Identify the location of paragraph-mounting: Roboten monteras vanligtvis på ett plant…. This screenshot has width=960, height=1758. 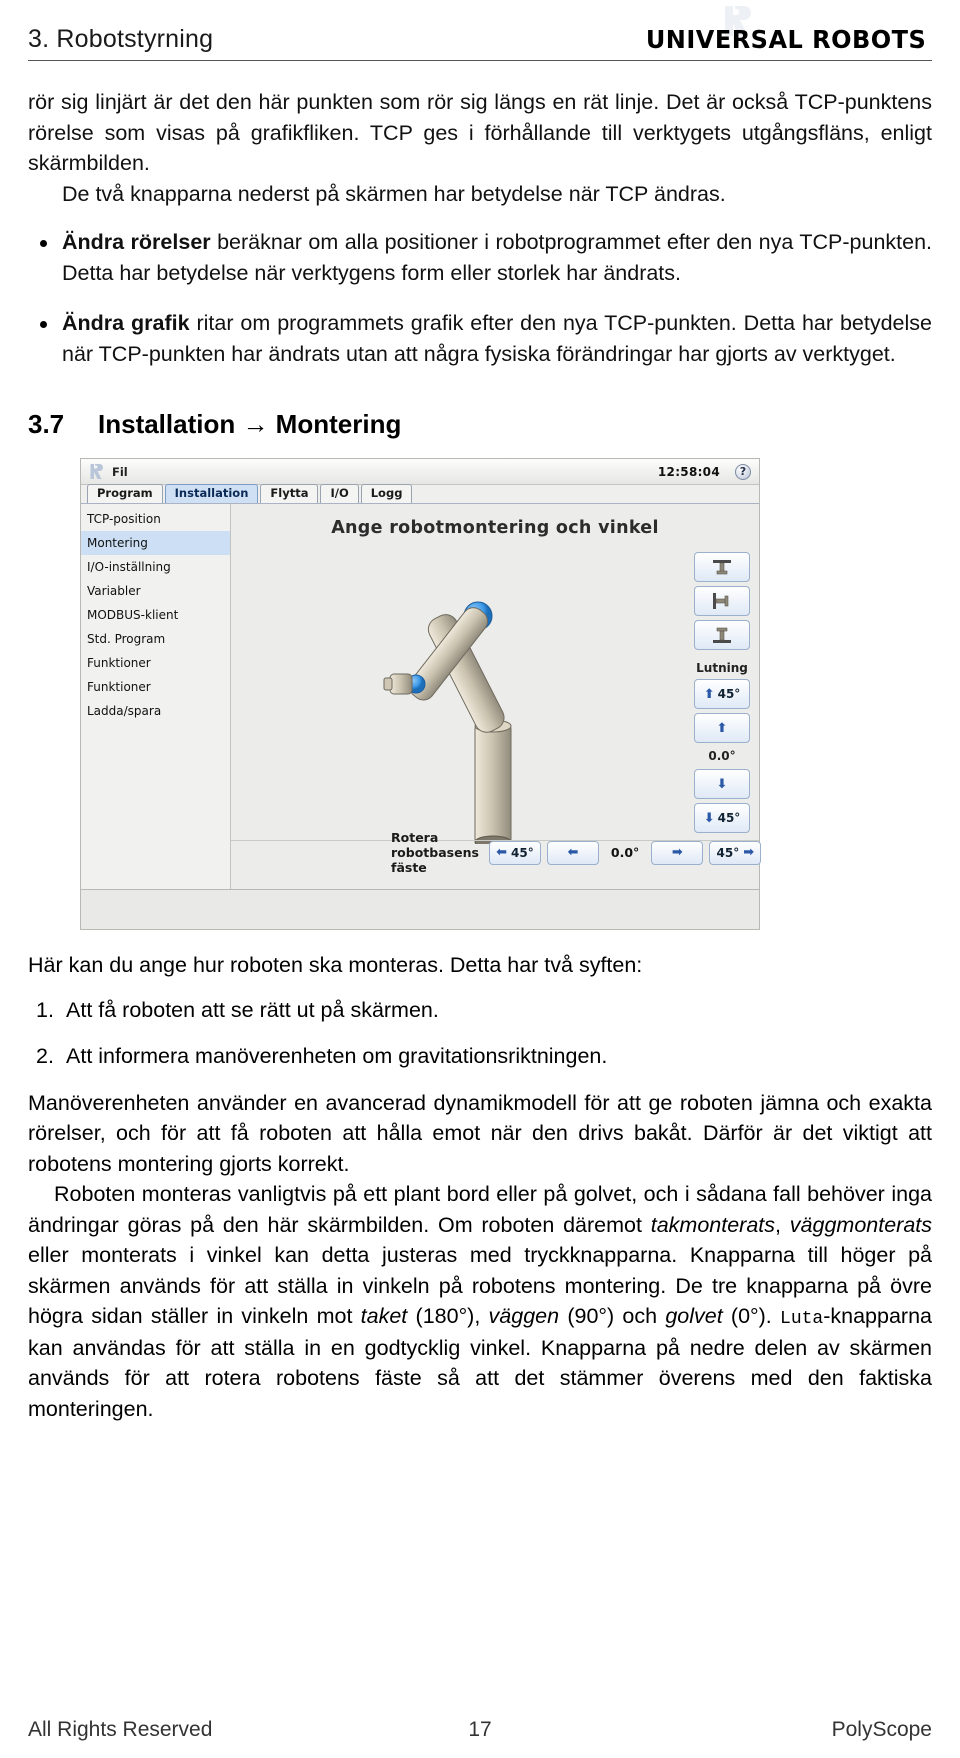
(480, 1301).